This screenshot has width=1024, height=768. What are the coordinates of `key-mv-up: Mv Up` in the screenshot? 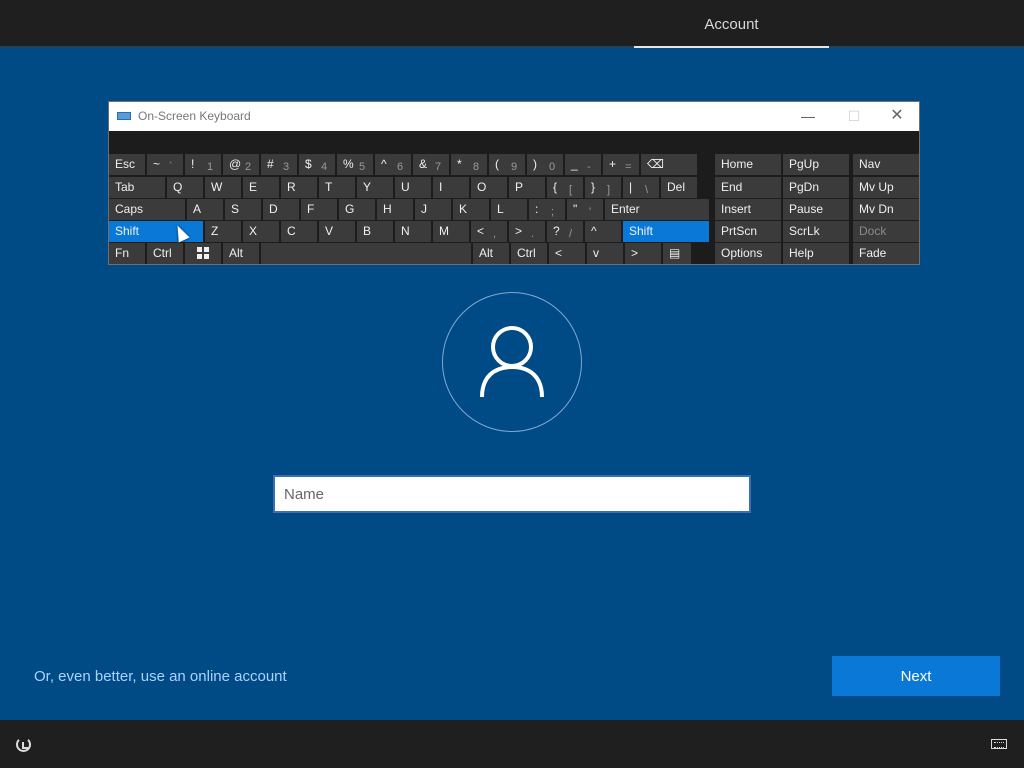 It's located at (886, 187).